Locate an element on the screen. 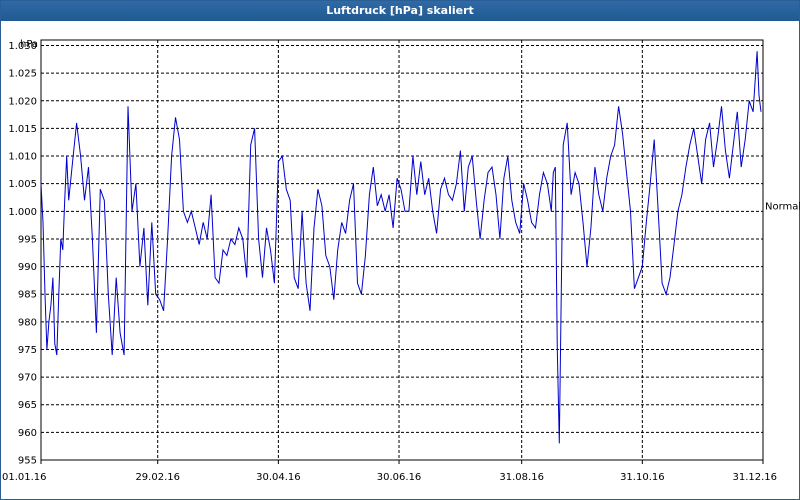  y-tick-label: 960 is located at coordinates (27, 433).